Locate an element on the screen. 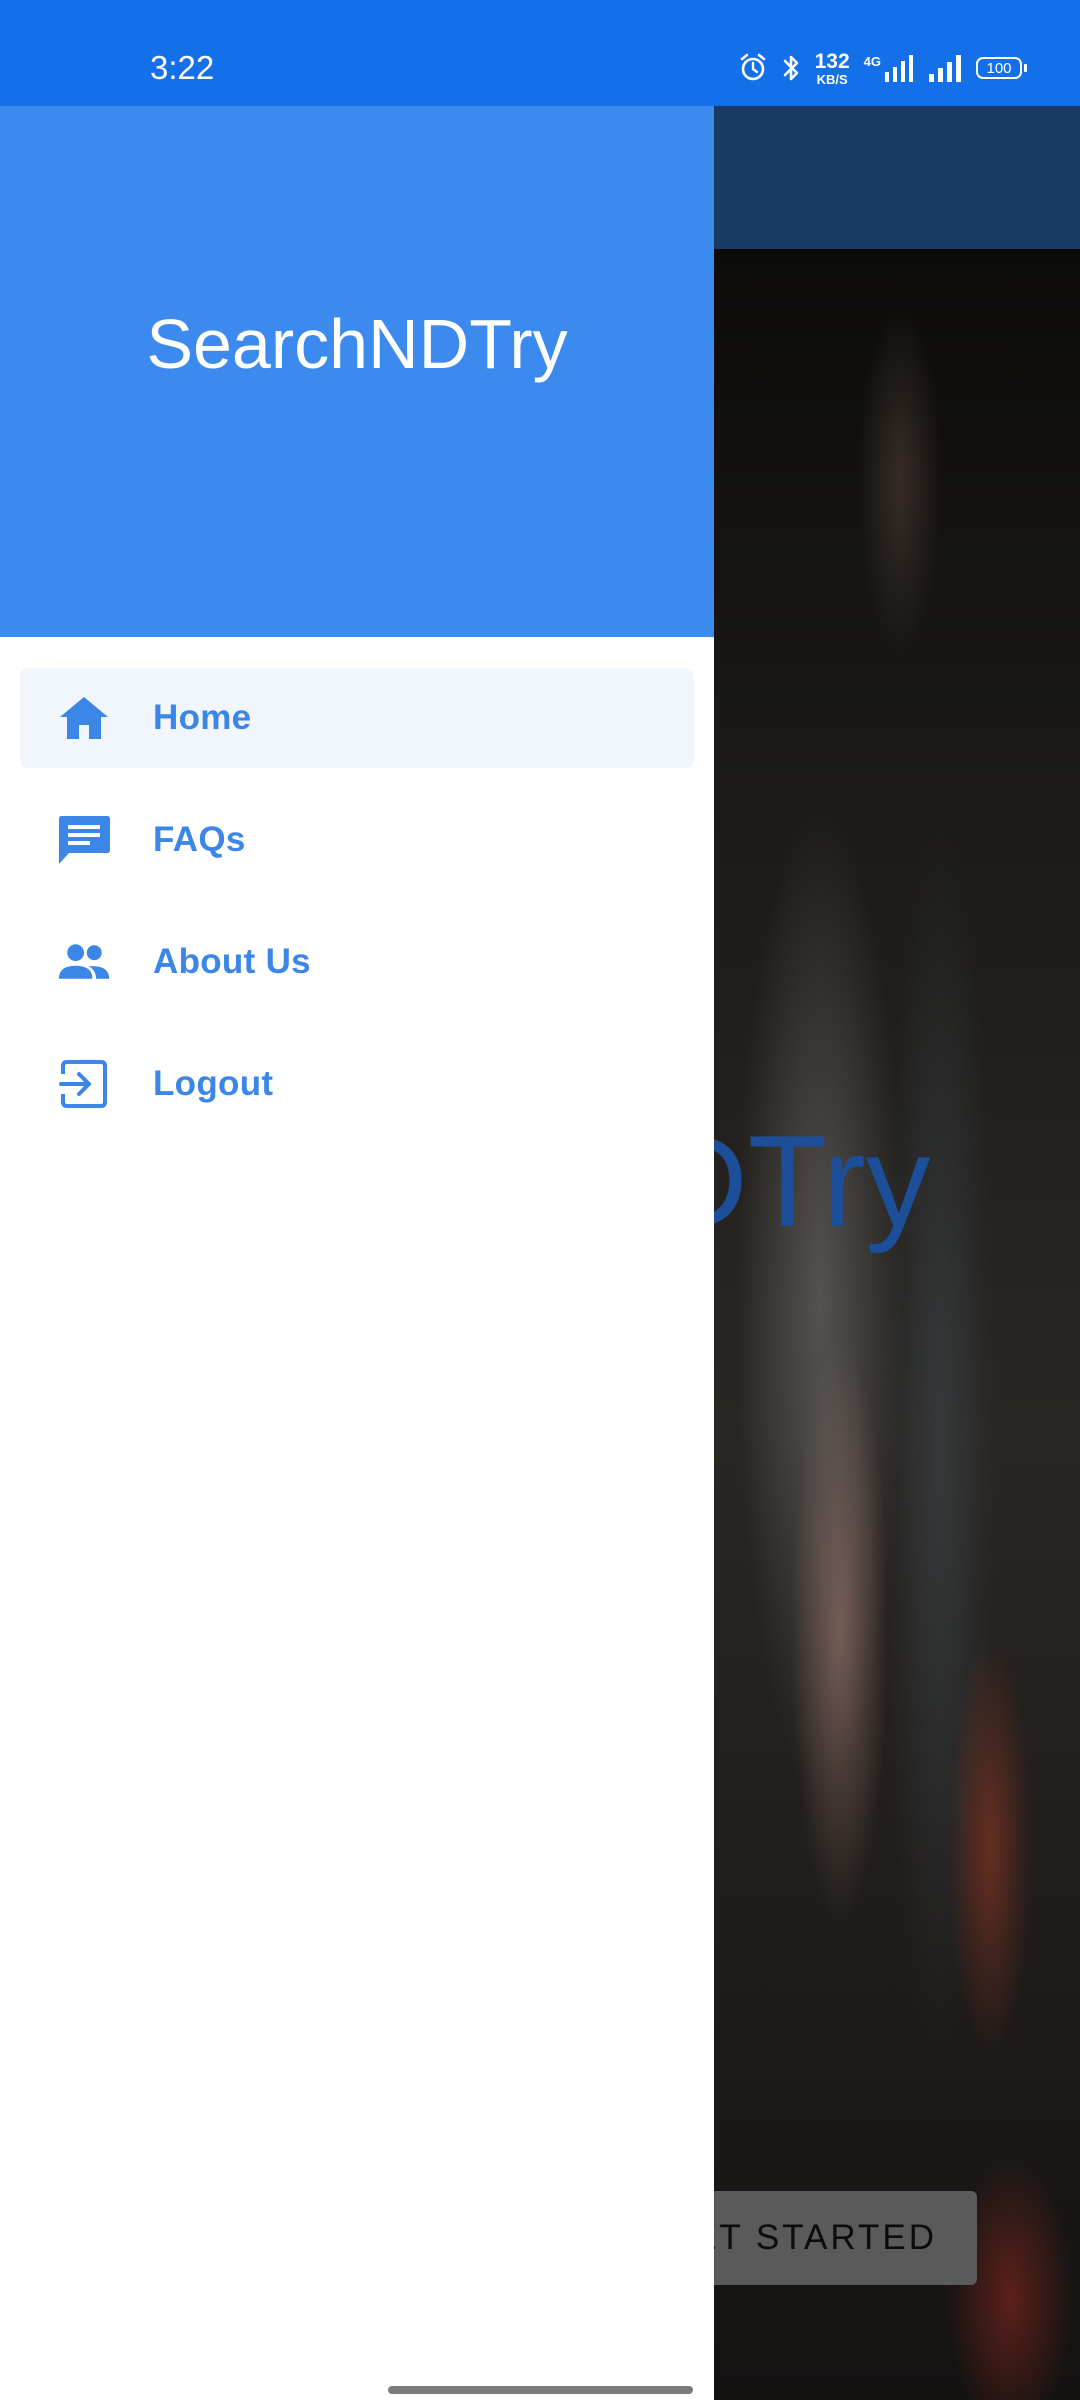 The height and width of the screenshot is (2400, 1080). signal-icon: 4G is located at coordinates (889, 68).